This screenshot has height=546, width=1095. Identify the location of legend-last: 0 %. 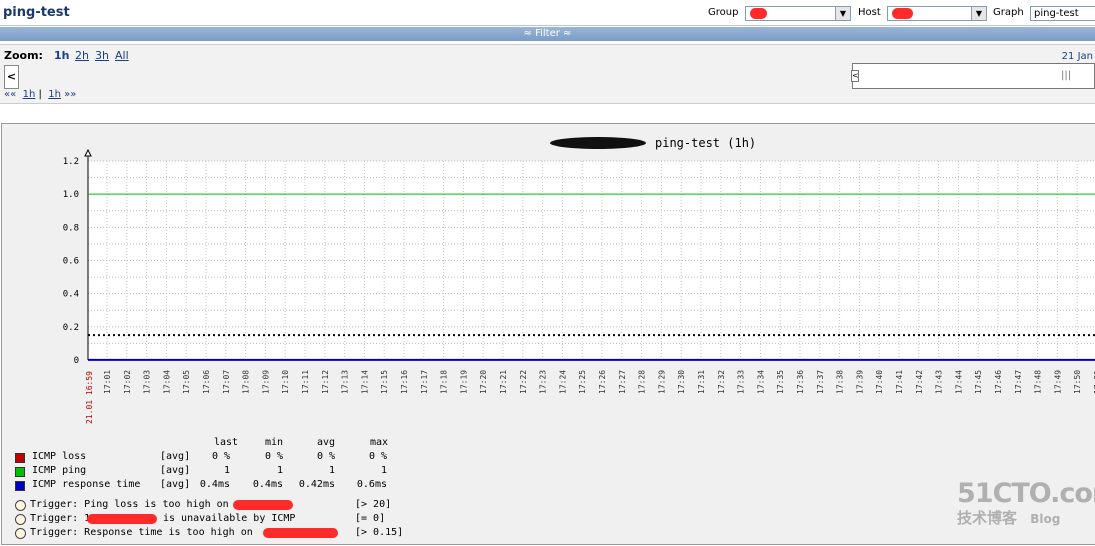
(220, 456).